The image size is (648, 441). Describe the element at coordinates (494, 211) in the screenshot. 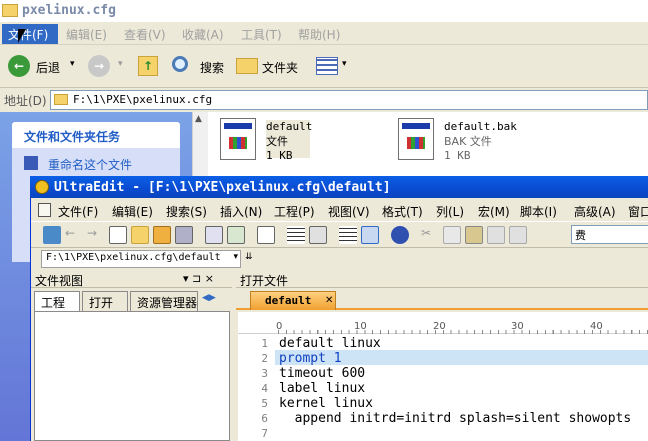

I see `ue-menu-macro: 宏(M)` at that location.